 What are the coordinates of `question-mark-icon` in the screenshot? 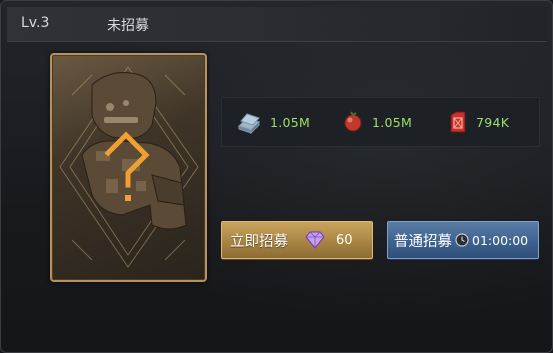 It's located at (127, 166).